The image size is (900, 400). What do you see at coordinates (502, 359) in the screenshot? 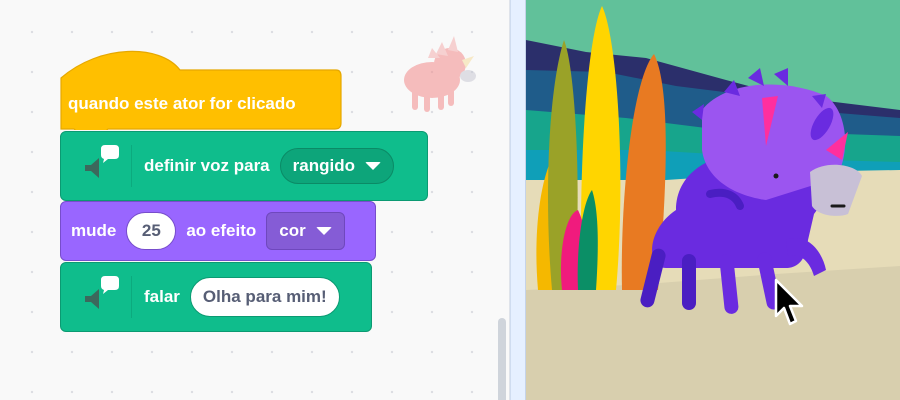
I see `code-area-scrollbar` at bounding box center [502, 359].